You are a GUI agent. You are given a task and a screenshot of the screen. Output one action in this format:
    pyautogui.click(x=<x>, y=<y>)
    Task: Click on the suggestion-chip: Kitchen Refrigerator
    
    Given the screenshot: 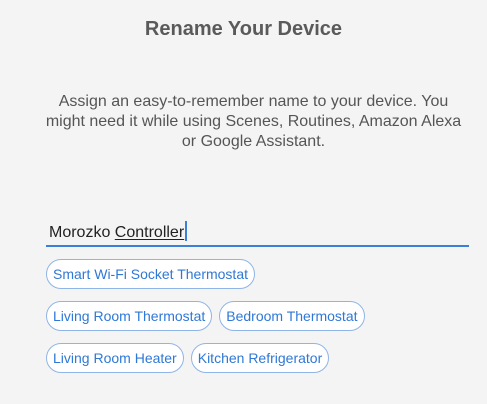 What is the action you would take?
    pyautogui.click(x=260, y=358)
    